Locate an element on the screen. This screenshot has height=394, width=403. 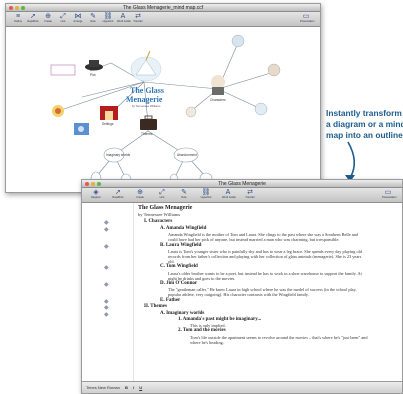
outline-topic: D. Jim O'Connor is located at coordinates (178, 284).